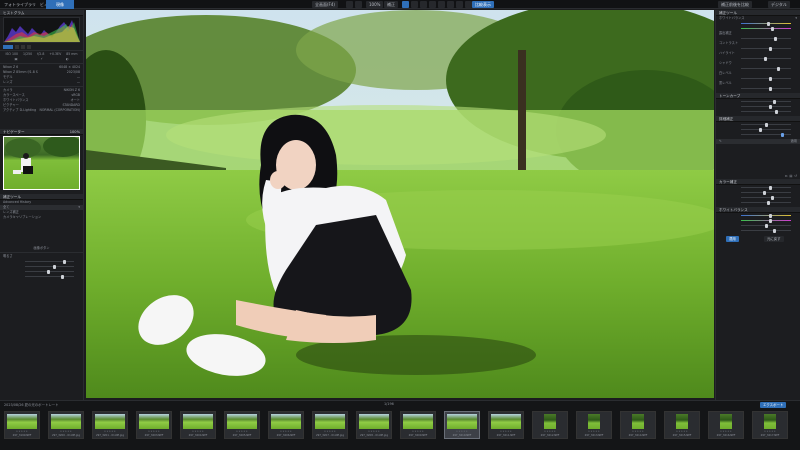  What do you see at coordinates (594, 425) in the screenshot?
I see `filmstrip-thumb: ★★★★★ 297_3213.NEF` at bounding box center [594, 425].